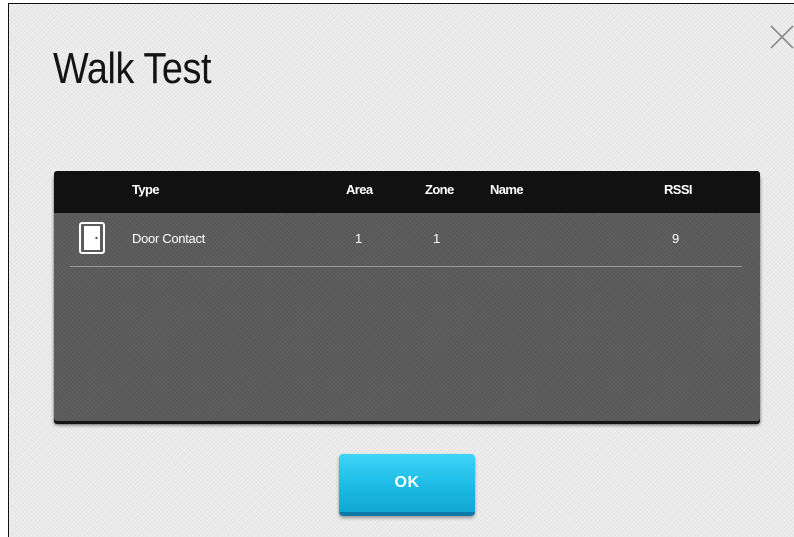 The image size is (794, 537). Describe the element at coordinates (407, 485) in the screenshot. I see `ok-button: OK` at that location.